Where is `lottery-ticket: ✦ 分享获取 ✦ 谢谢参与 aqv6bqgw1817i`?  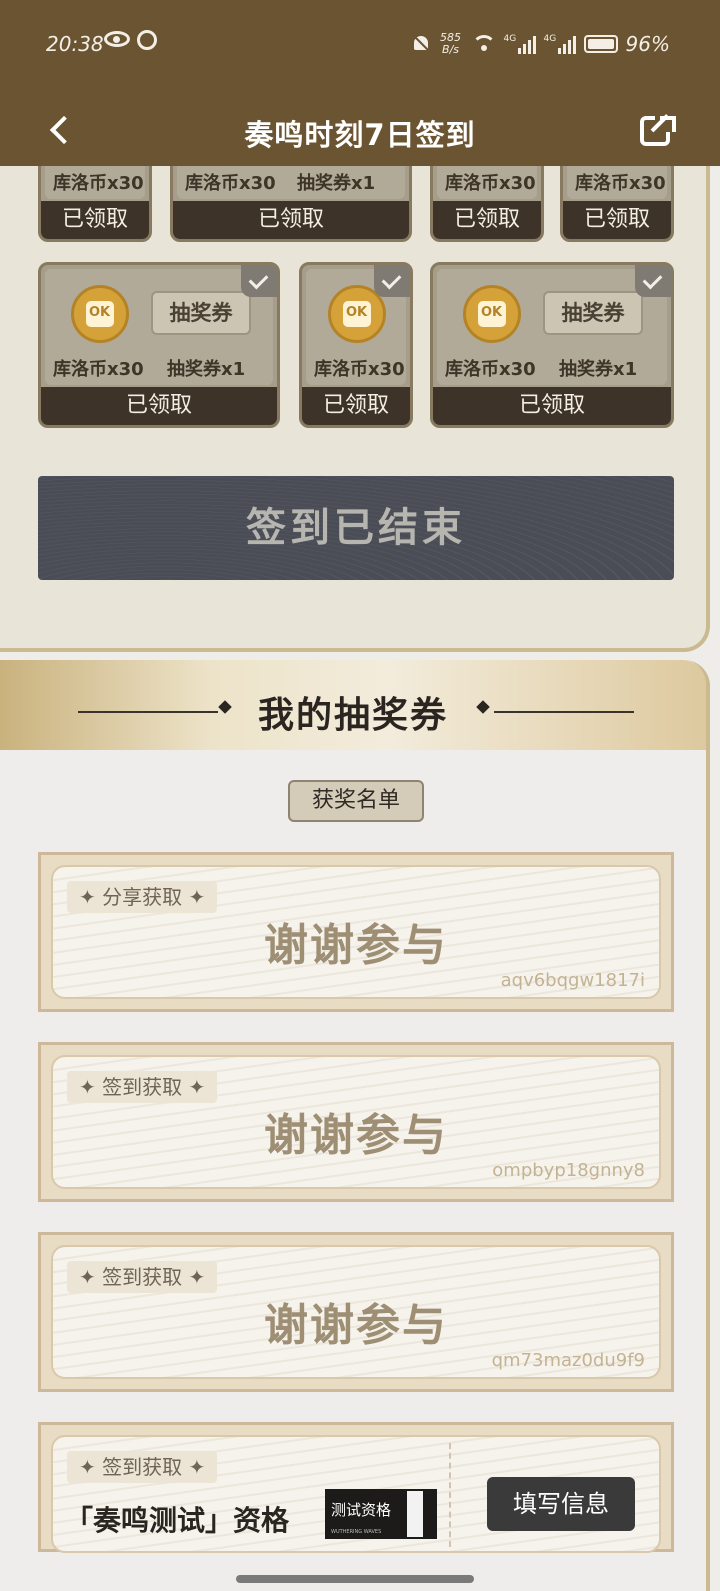 lottery-ticket: ✦ 分享获取 ✦ 谢谢参与 aqv6bqgw1817i is located at coordinates (356, 932).